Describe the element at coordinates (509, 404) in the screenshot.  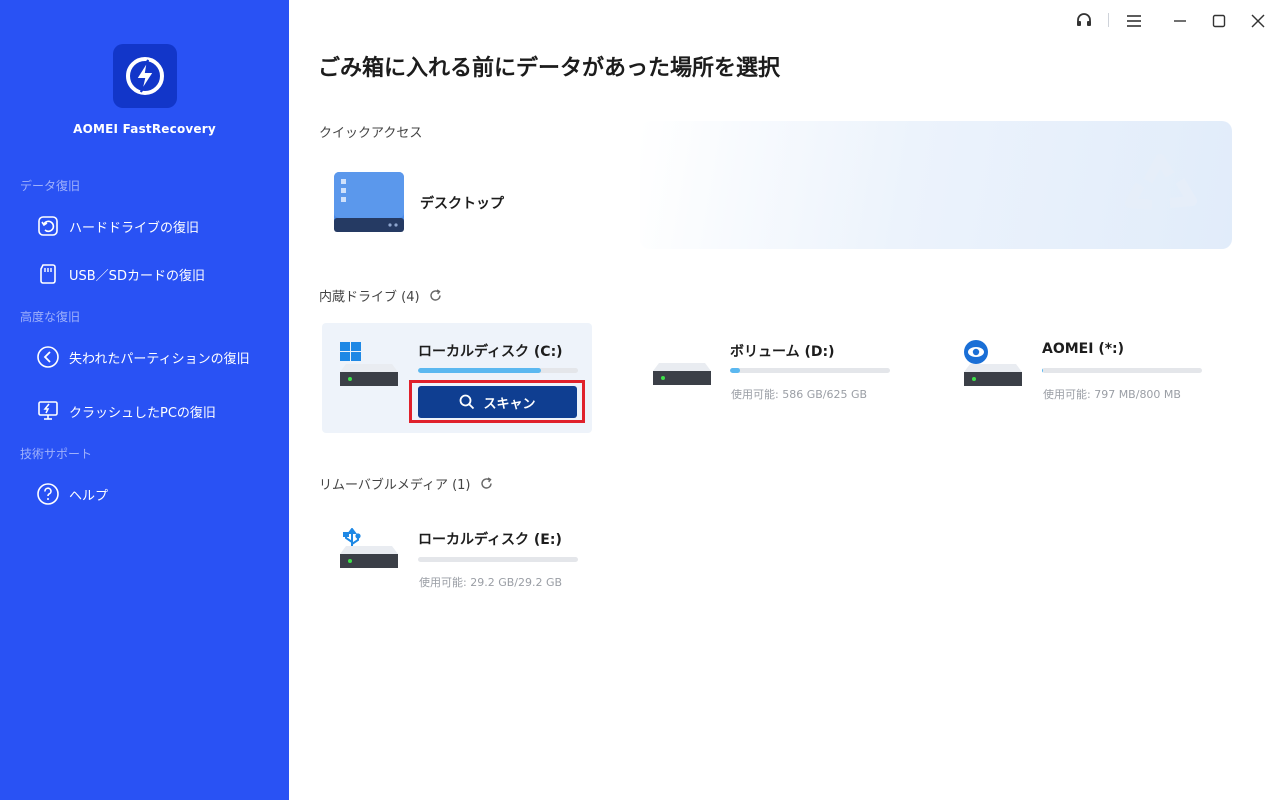
I see `scan-button-label: スキャン` at that location.